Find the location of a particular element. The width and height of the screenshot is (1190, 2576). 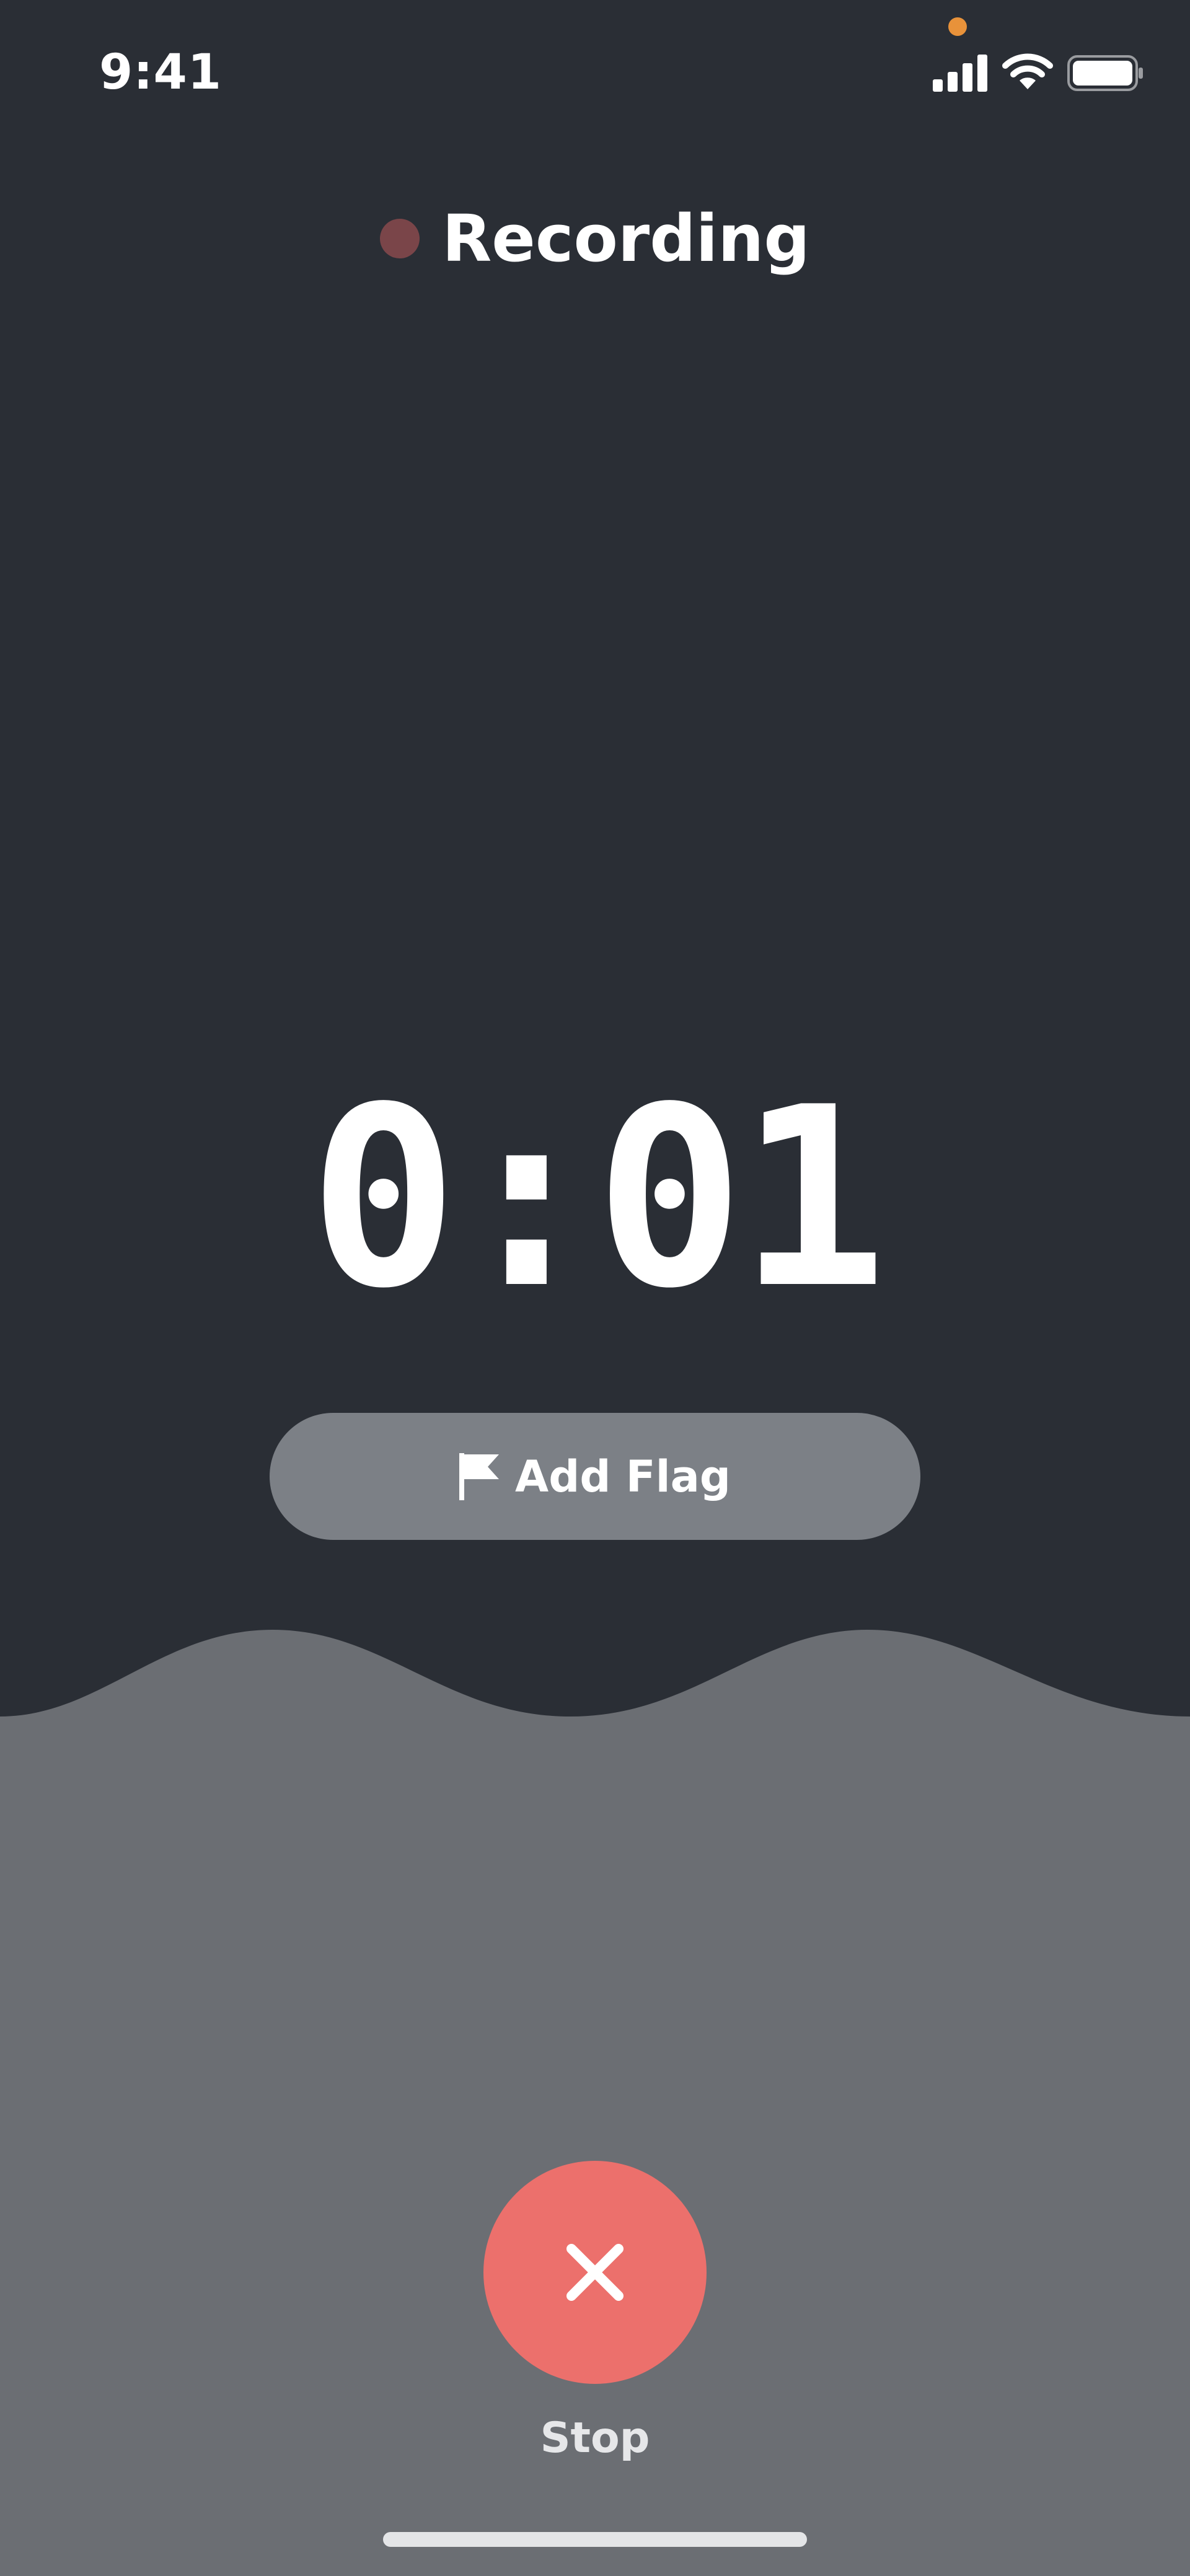

stop-label: Stop is located at coordinates (595, 2439).